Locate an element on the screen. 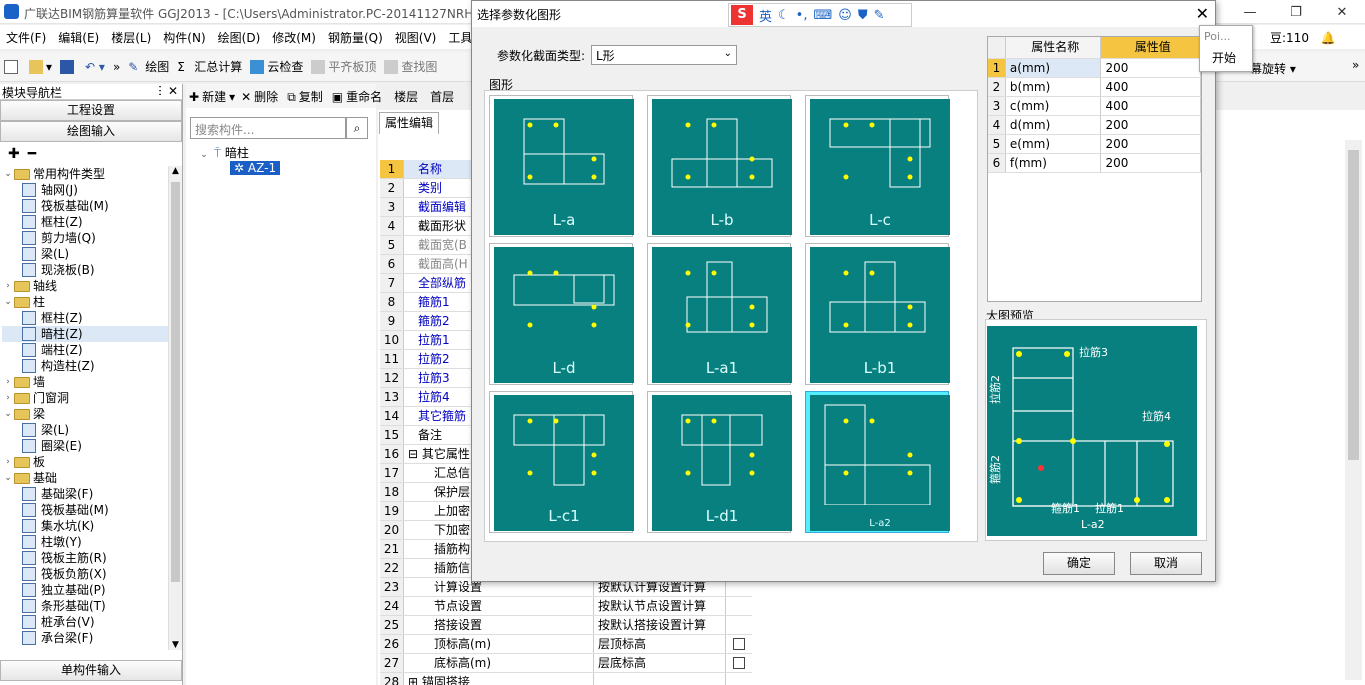  attribute-row: 6 f(mm) 200 is located at coordinates (1094, 163).